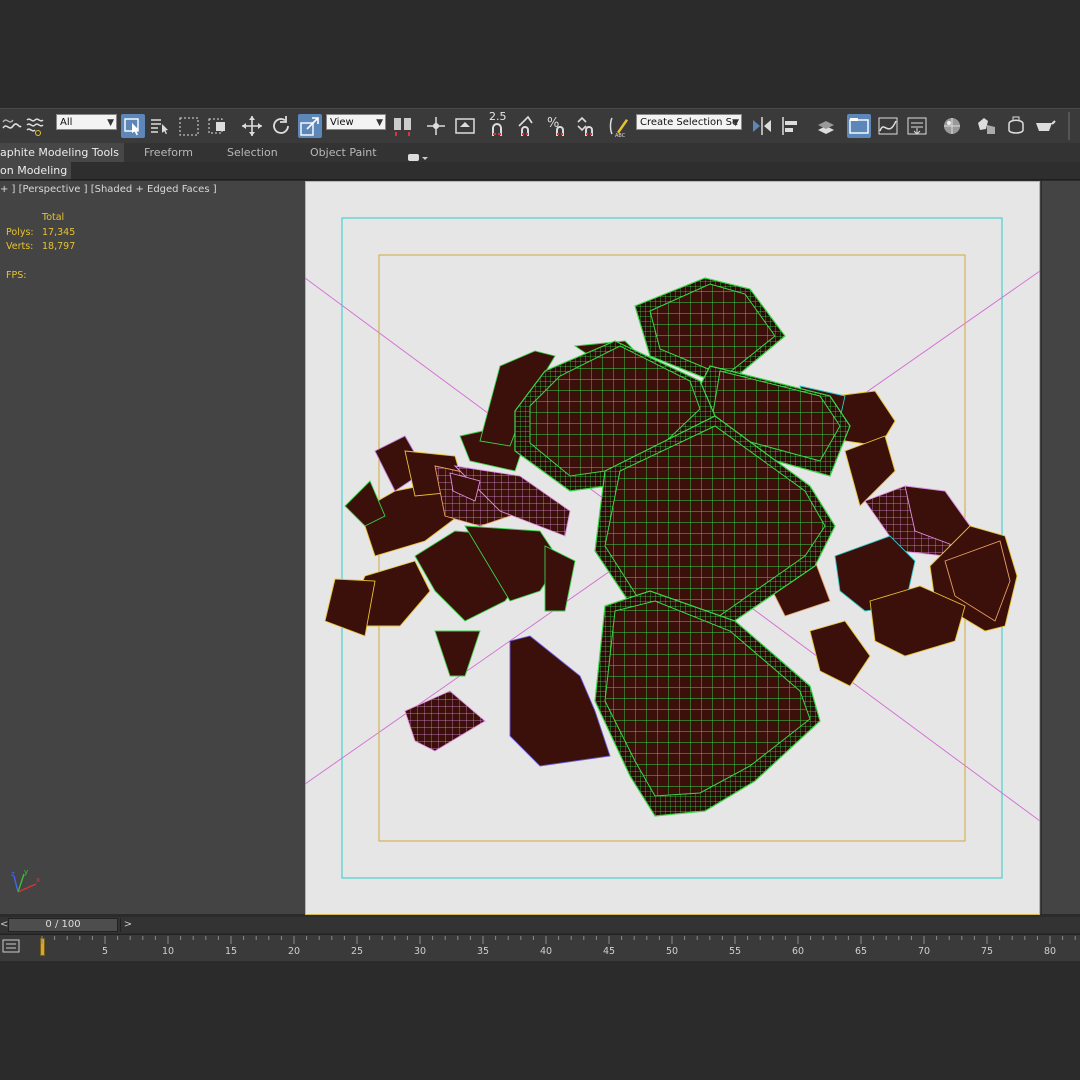  I want to click on time-slider-bar, so click(540, 925).